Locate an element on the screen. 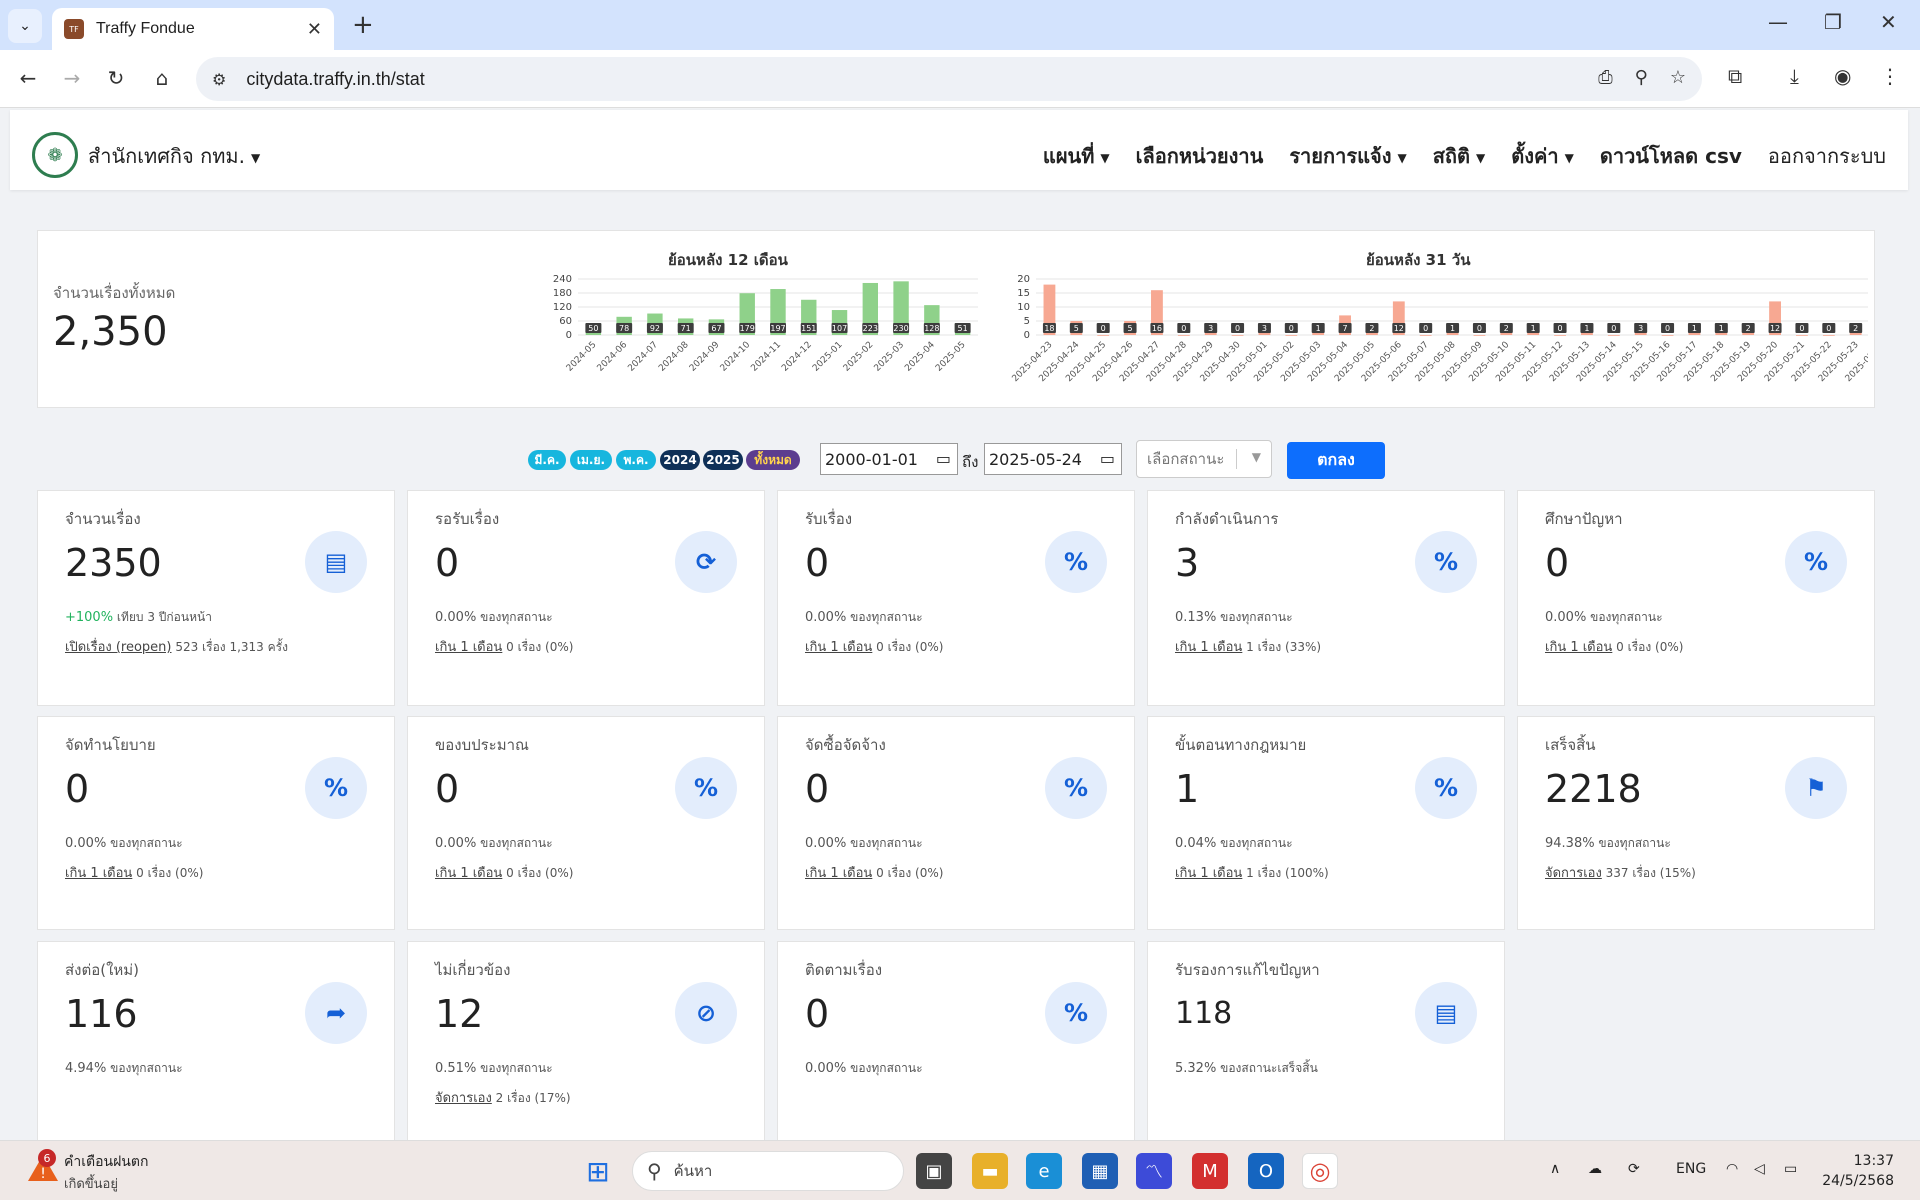 Image resolution: width=1920 pixels, height=1200 pixels. taskbar-clock: 13:37 24/5/2568 is located at coordinates (1854, 1171).